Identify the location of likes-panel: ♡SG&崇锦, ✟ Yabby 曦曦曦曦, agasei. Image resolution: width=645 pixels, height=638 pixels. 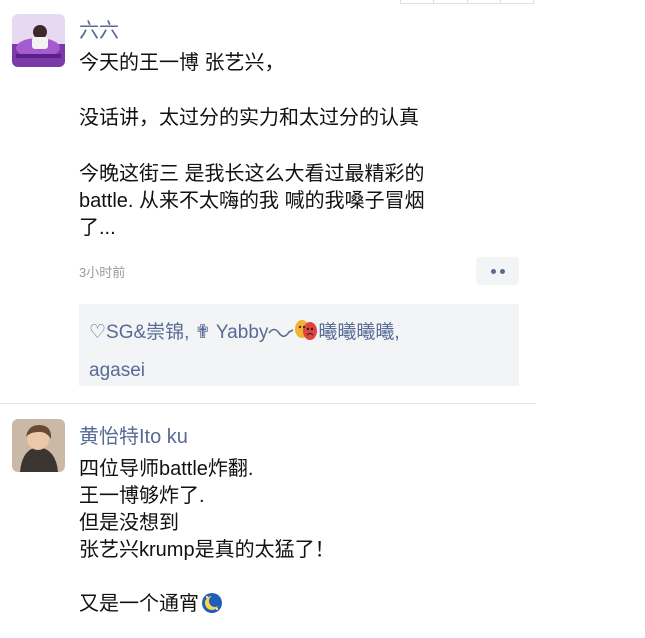
(299, 345).